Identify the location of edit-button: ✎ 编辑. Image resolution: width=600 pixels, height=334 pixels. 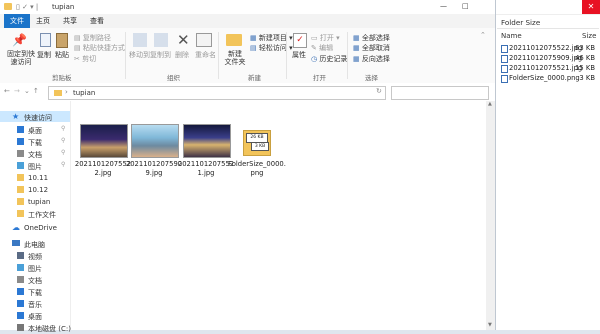
(322, 48).